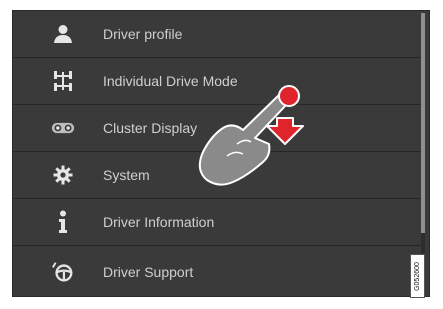  What do you see at coordinates (217, 222) in the screenshot?
I see `menu-item-driver-information: Driver Information` at bounding box center [217, 222].